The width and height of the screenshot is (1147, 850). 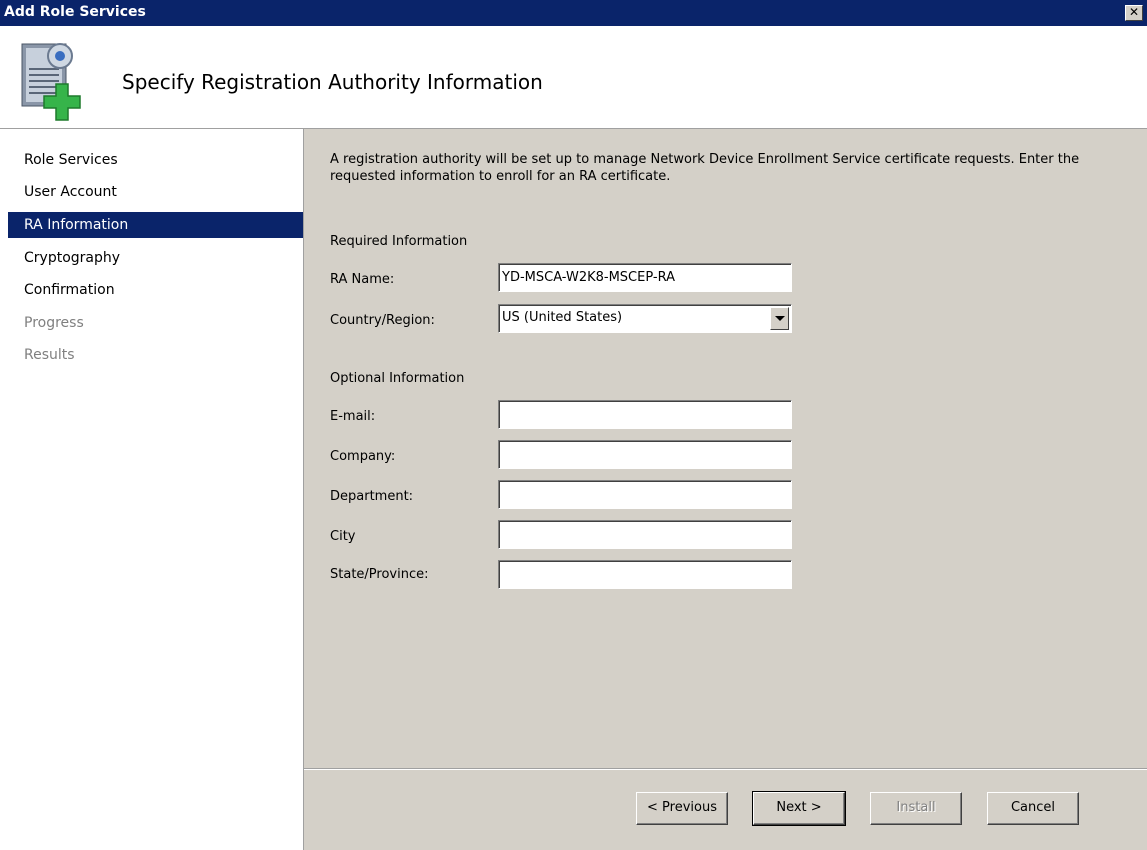 What do you see at coordinates (645, 414) in the screenshot?
I see `email-input` at bounding box center [645, 414].